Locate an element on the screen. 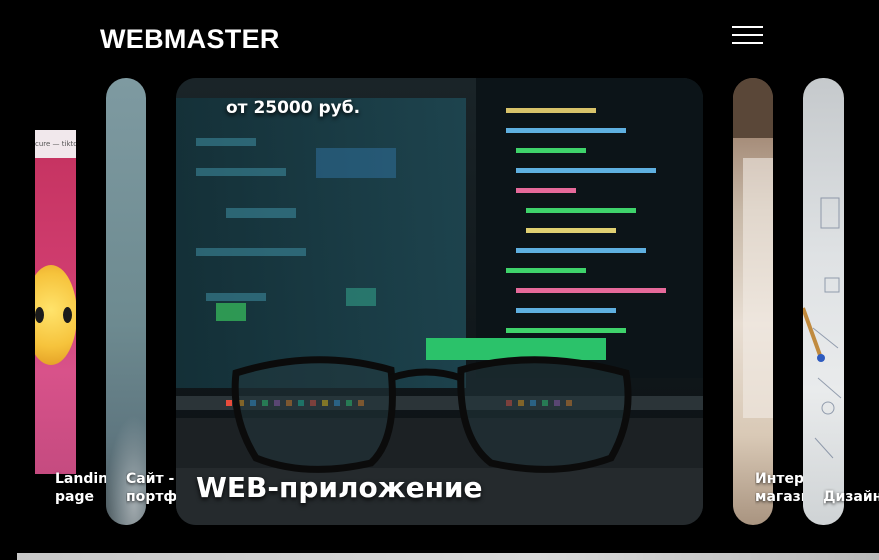 The image size is (879, 560). landing-caption-line2: page is located at coordinates (74, 497).